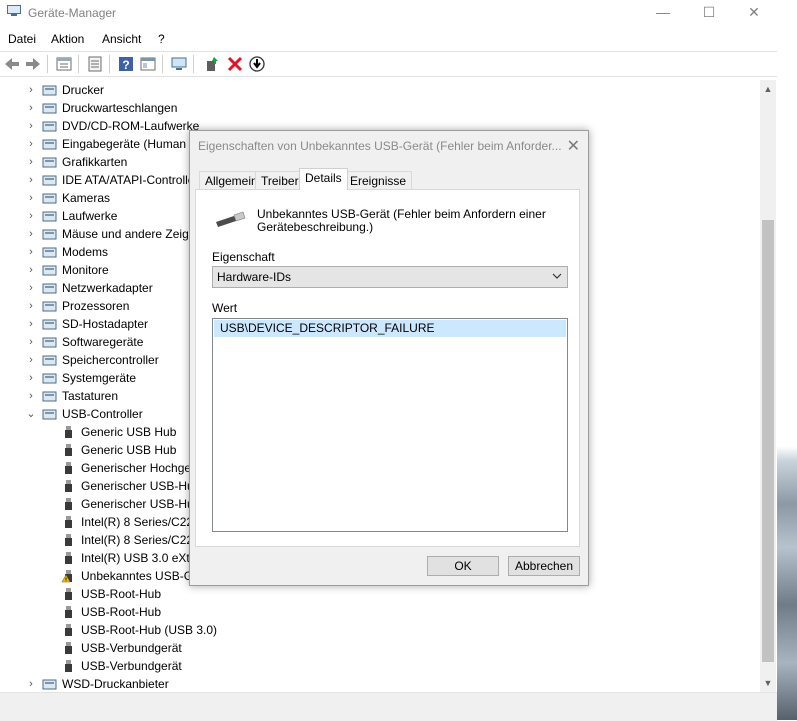 The height and width of the screenshot is (721, 797). Describe the element at coordinates (388, 13) in the screenshot. I see `title-bar: Geräte-Manager — ☐ ✕` at that location.